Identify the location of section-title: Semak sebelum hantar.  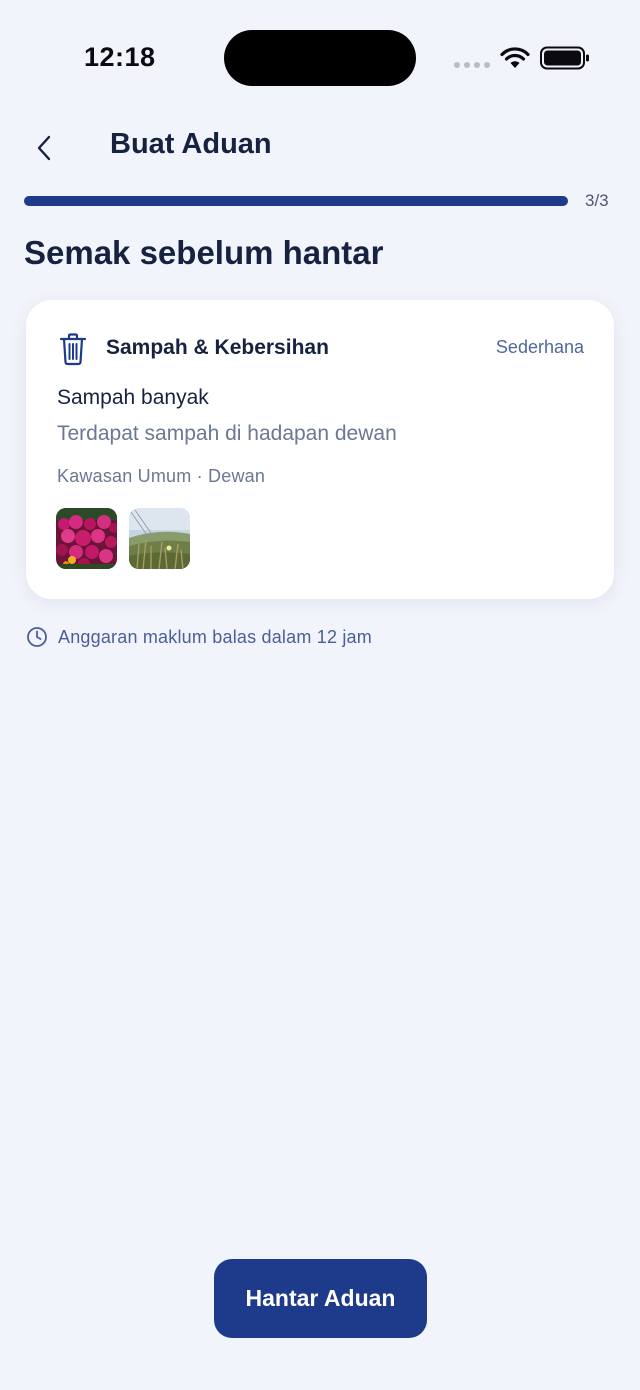
(204, 252).